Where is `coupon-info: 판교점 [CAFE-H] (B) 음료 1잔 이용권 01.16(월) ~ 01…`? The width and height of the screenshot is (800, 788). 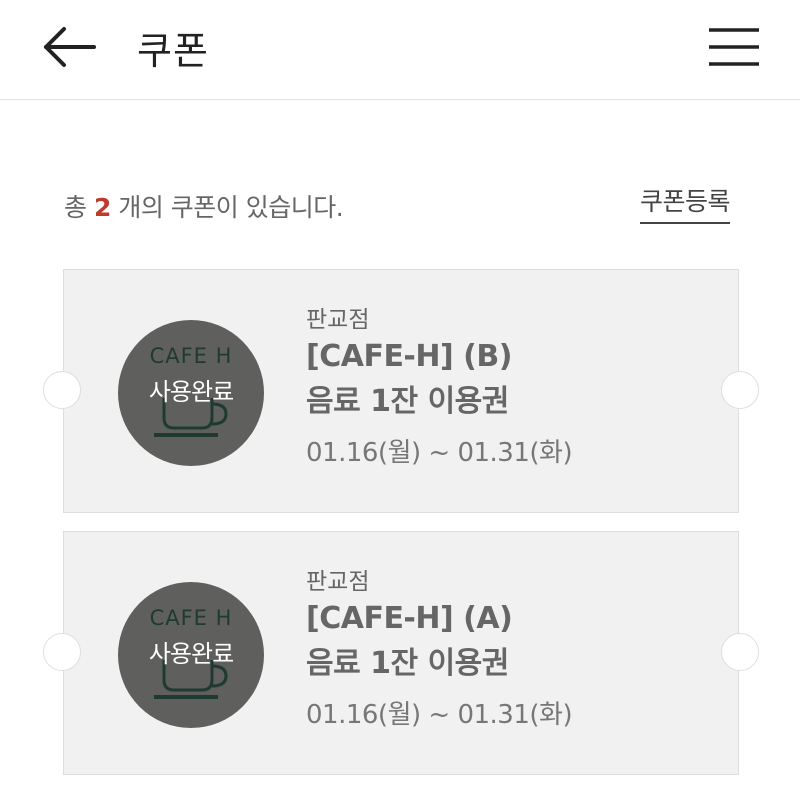 coupon-info: 판교점 [CAFE-H] (B) 음료 1잔 이용권 01.16(월) ~ 01… is located at coordinates (439, 384).